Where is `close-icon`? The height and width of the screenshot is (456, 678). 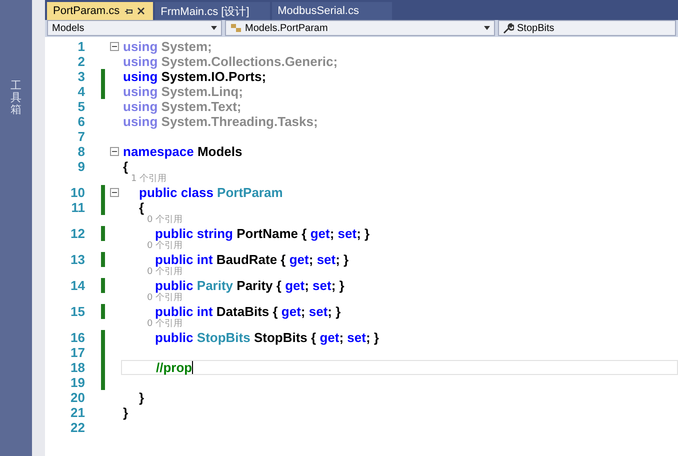
close-icon is located at coordinates (140, 11).